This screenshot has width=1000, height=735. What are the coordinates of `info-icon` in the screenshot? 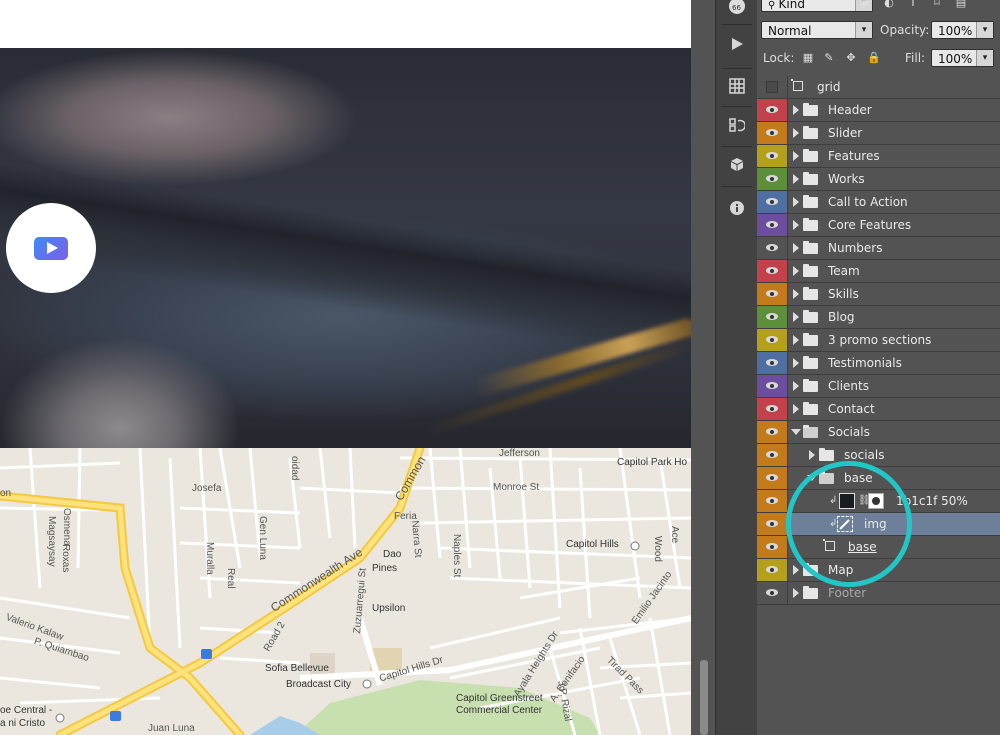 It's located at (737, 211).